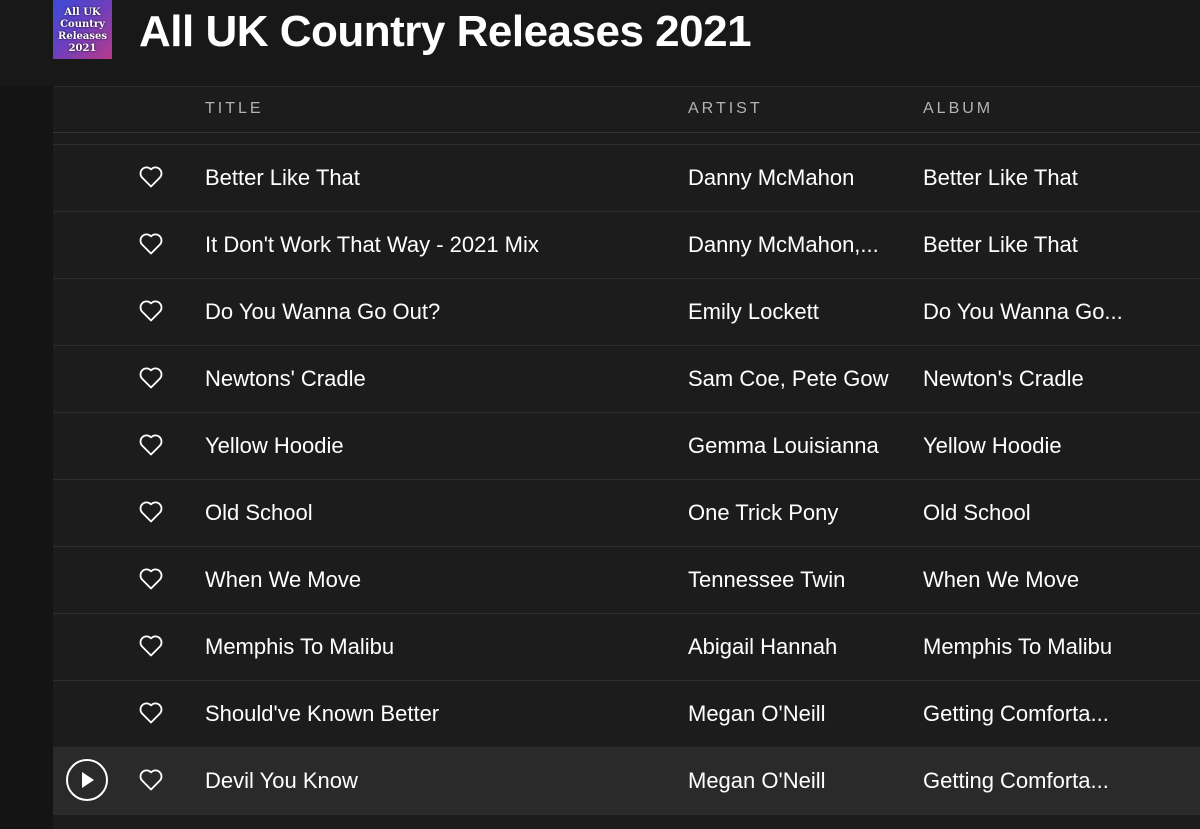  What do you see at coordinates (800, 647) in the screenshot?
I see `track-artist: Abigail Hannah` at bounding box center [800, 647].